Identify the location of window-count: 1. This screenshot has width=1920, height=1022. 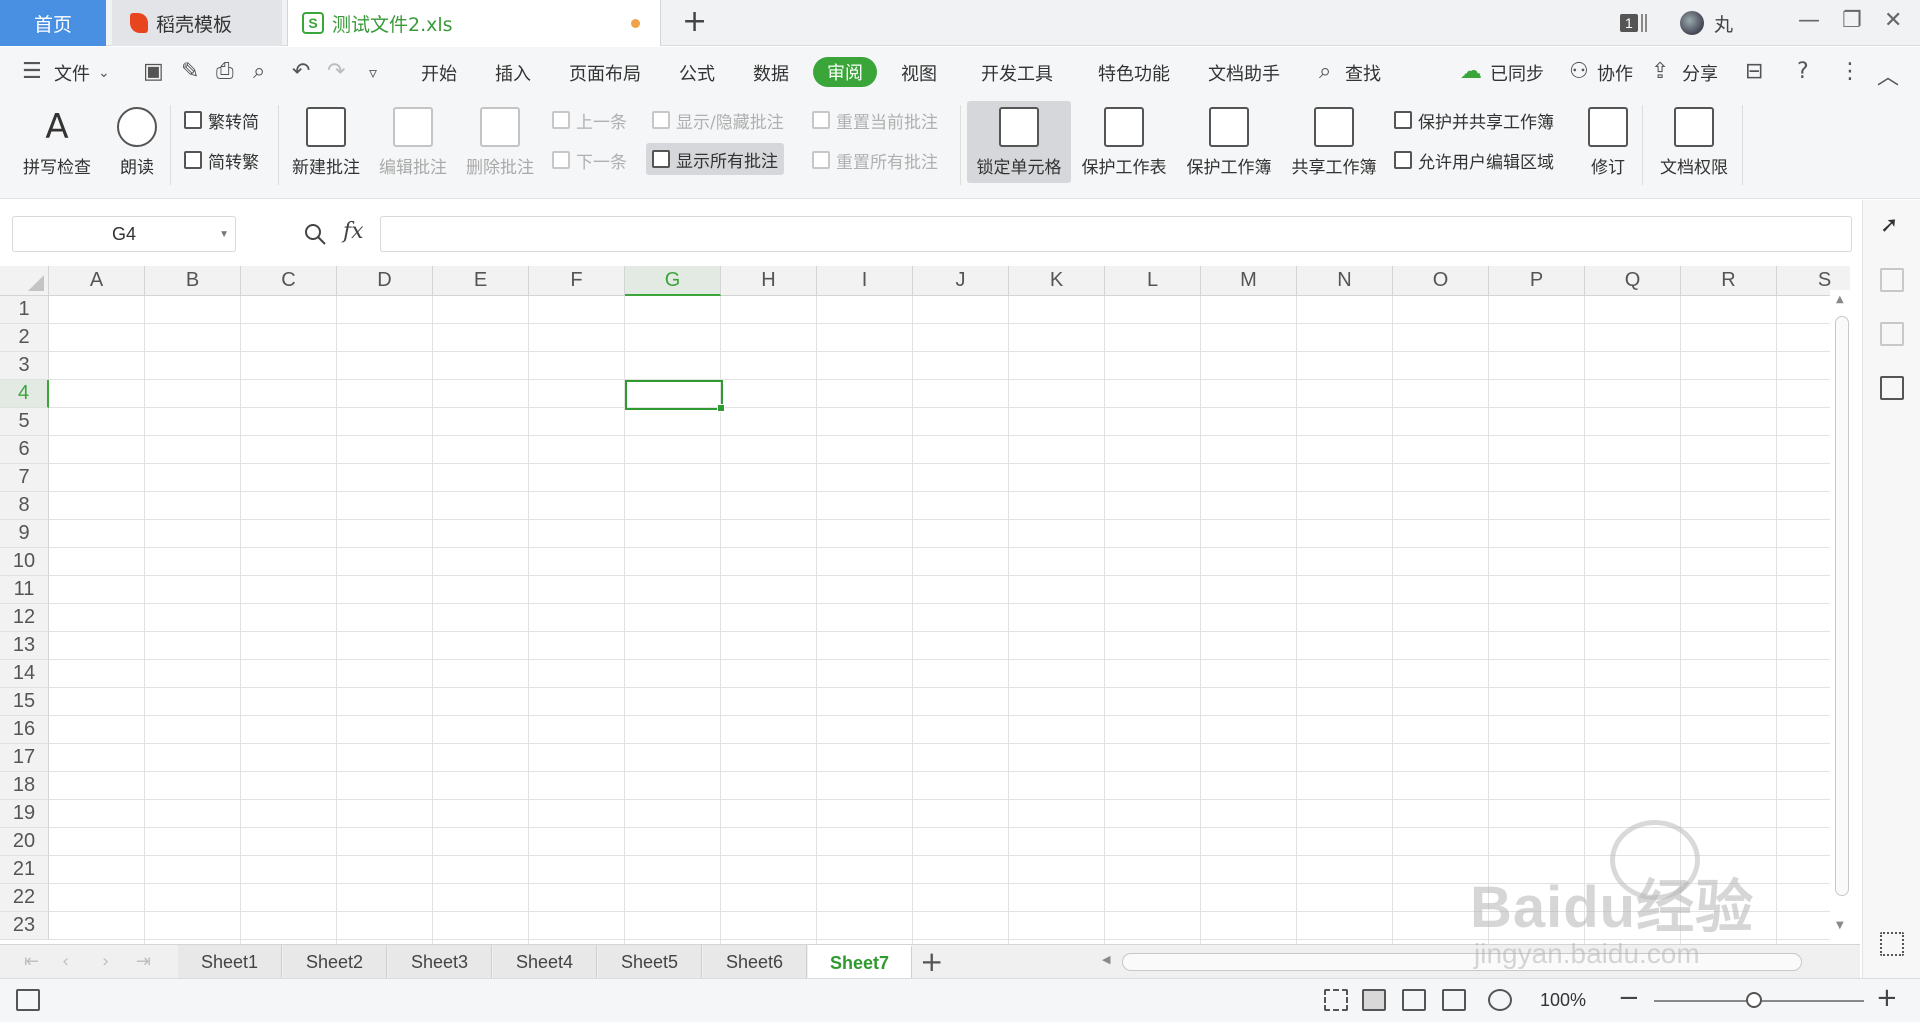
(1633, 23).